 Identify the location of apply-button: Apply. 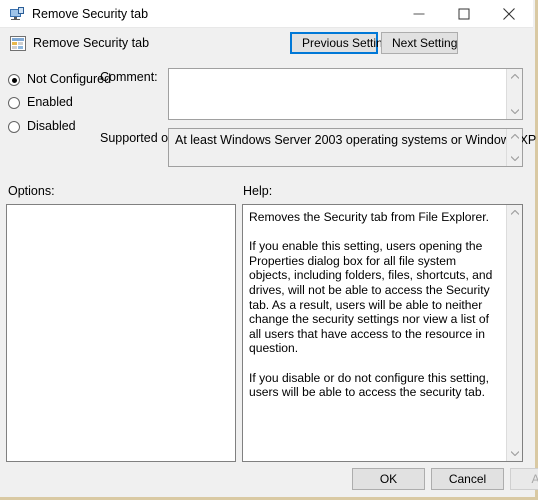
(524, 479).